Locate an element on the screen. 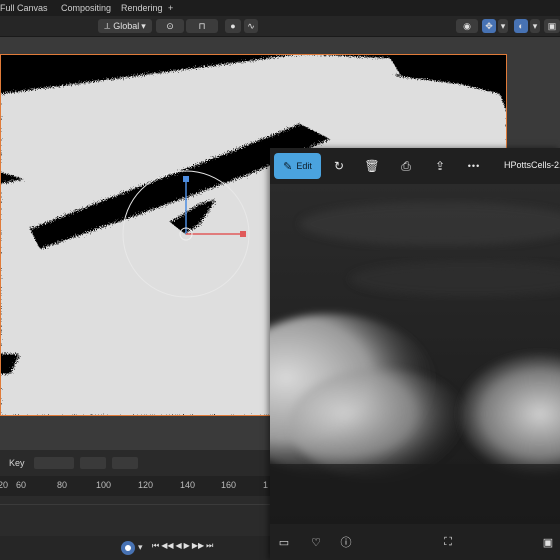 The height and width of the screenshot is (560, 560). shading-mode: ▣ is located at coordinates (552, 26).